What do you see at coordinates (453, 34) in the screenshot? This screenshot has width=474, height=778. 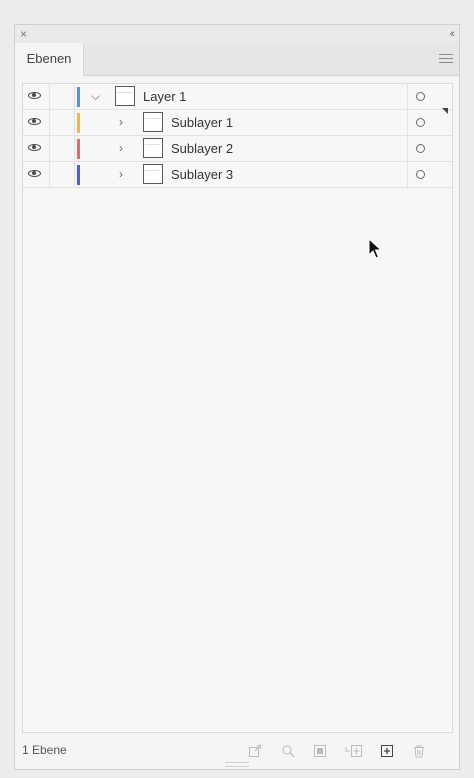 I see `collapse-panel-icon: ‹‹` at bounding box center [453, 34].